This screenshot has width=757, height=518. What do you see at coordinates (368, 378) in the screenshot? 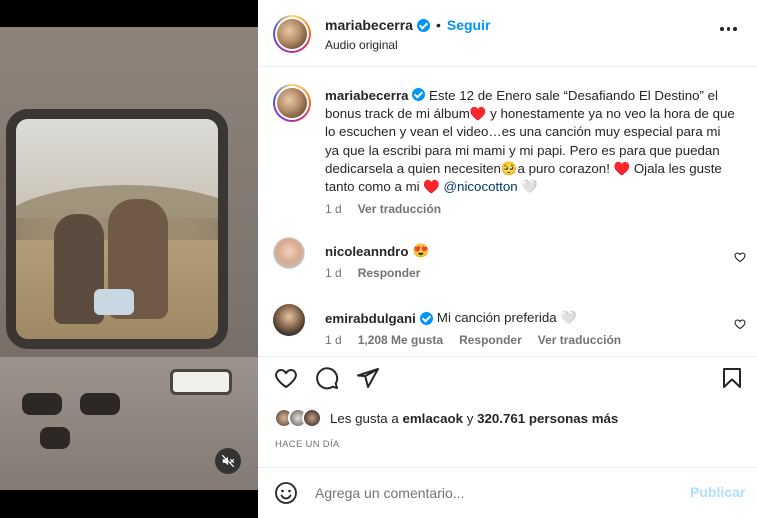
I see `share-icon` at bounding box center [368, 378].